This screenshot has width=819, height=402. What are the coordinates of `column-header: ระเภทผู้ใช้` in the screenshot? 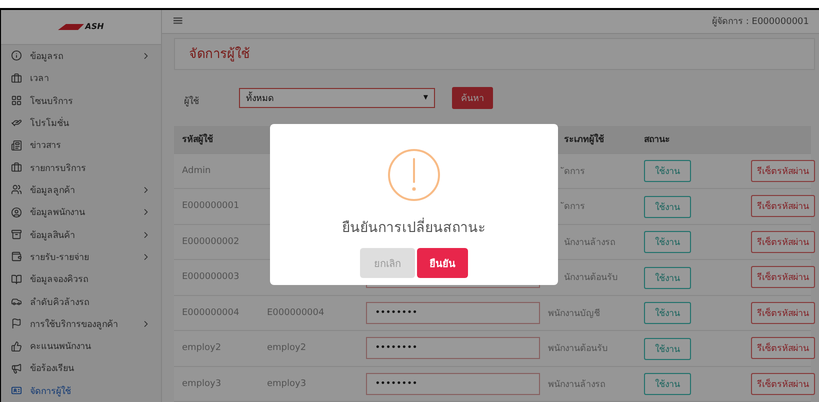 It's located at (584, 139).